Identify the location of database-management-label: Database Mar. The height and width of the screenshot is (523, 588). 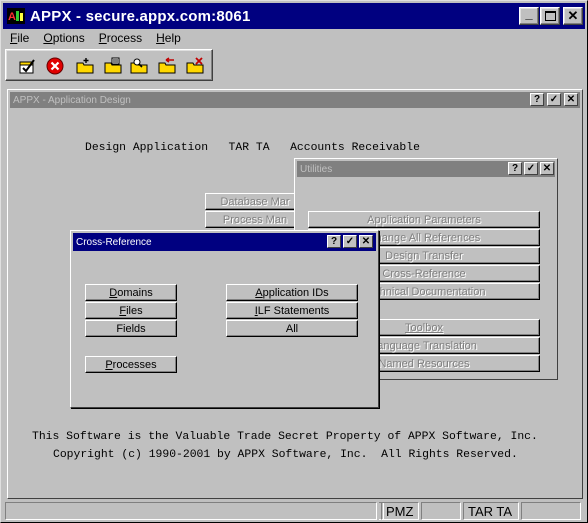
(255, 201).